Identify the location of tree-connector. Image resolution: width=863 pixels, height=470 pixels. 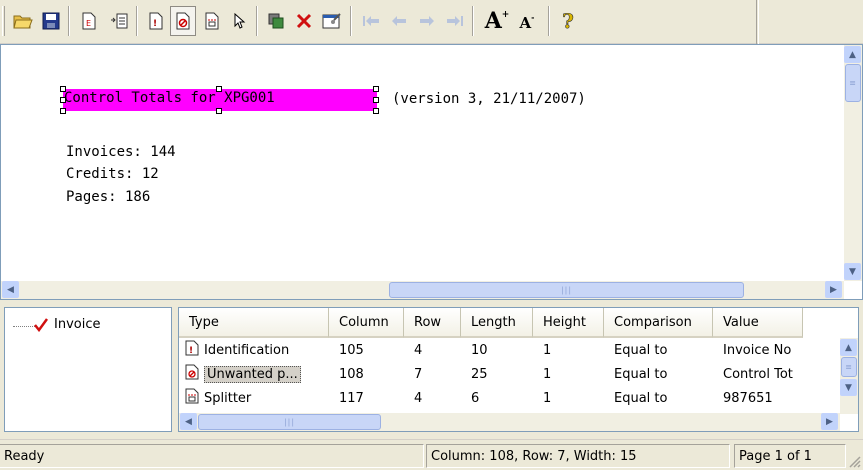
(24, 326).